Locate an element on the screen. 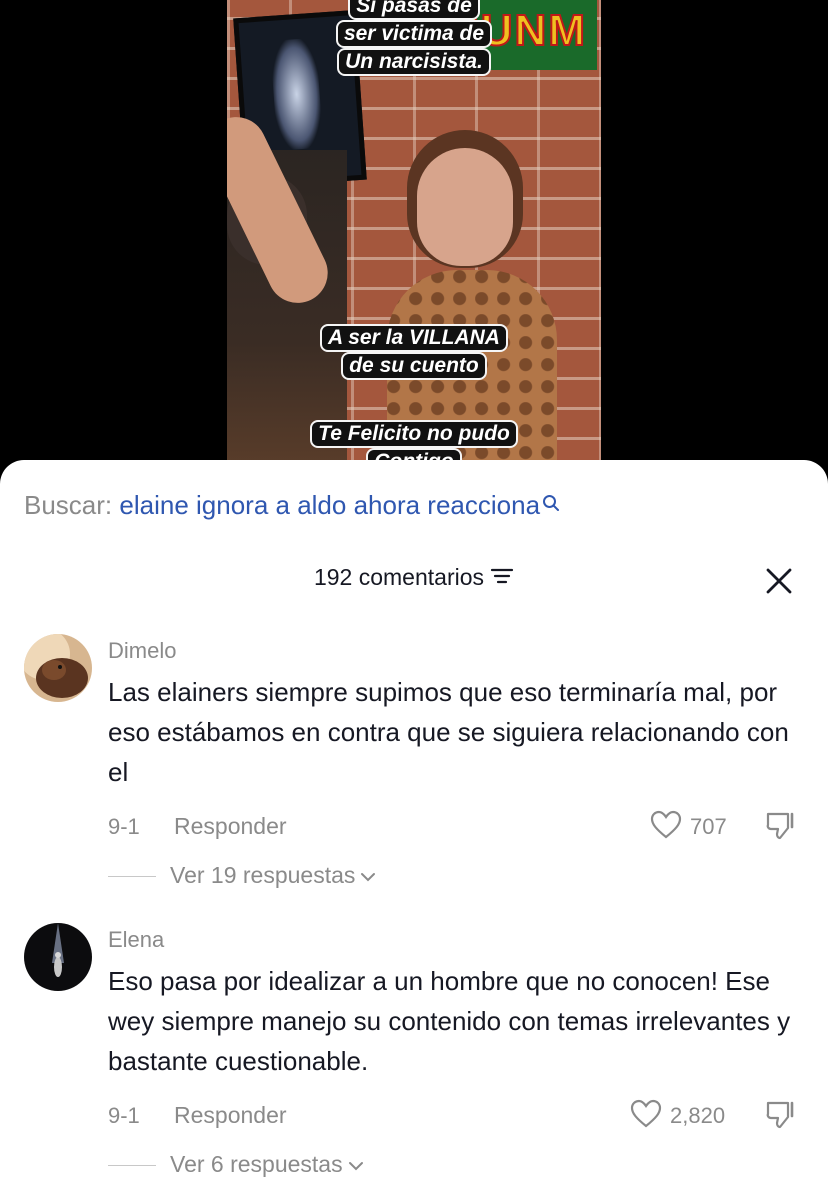 This screenshot has width=828, height=1200. caption-middle: A ser la VILLANA de su cuento is located at coordinates (414, 352).